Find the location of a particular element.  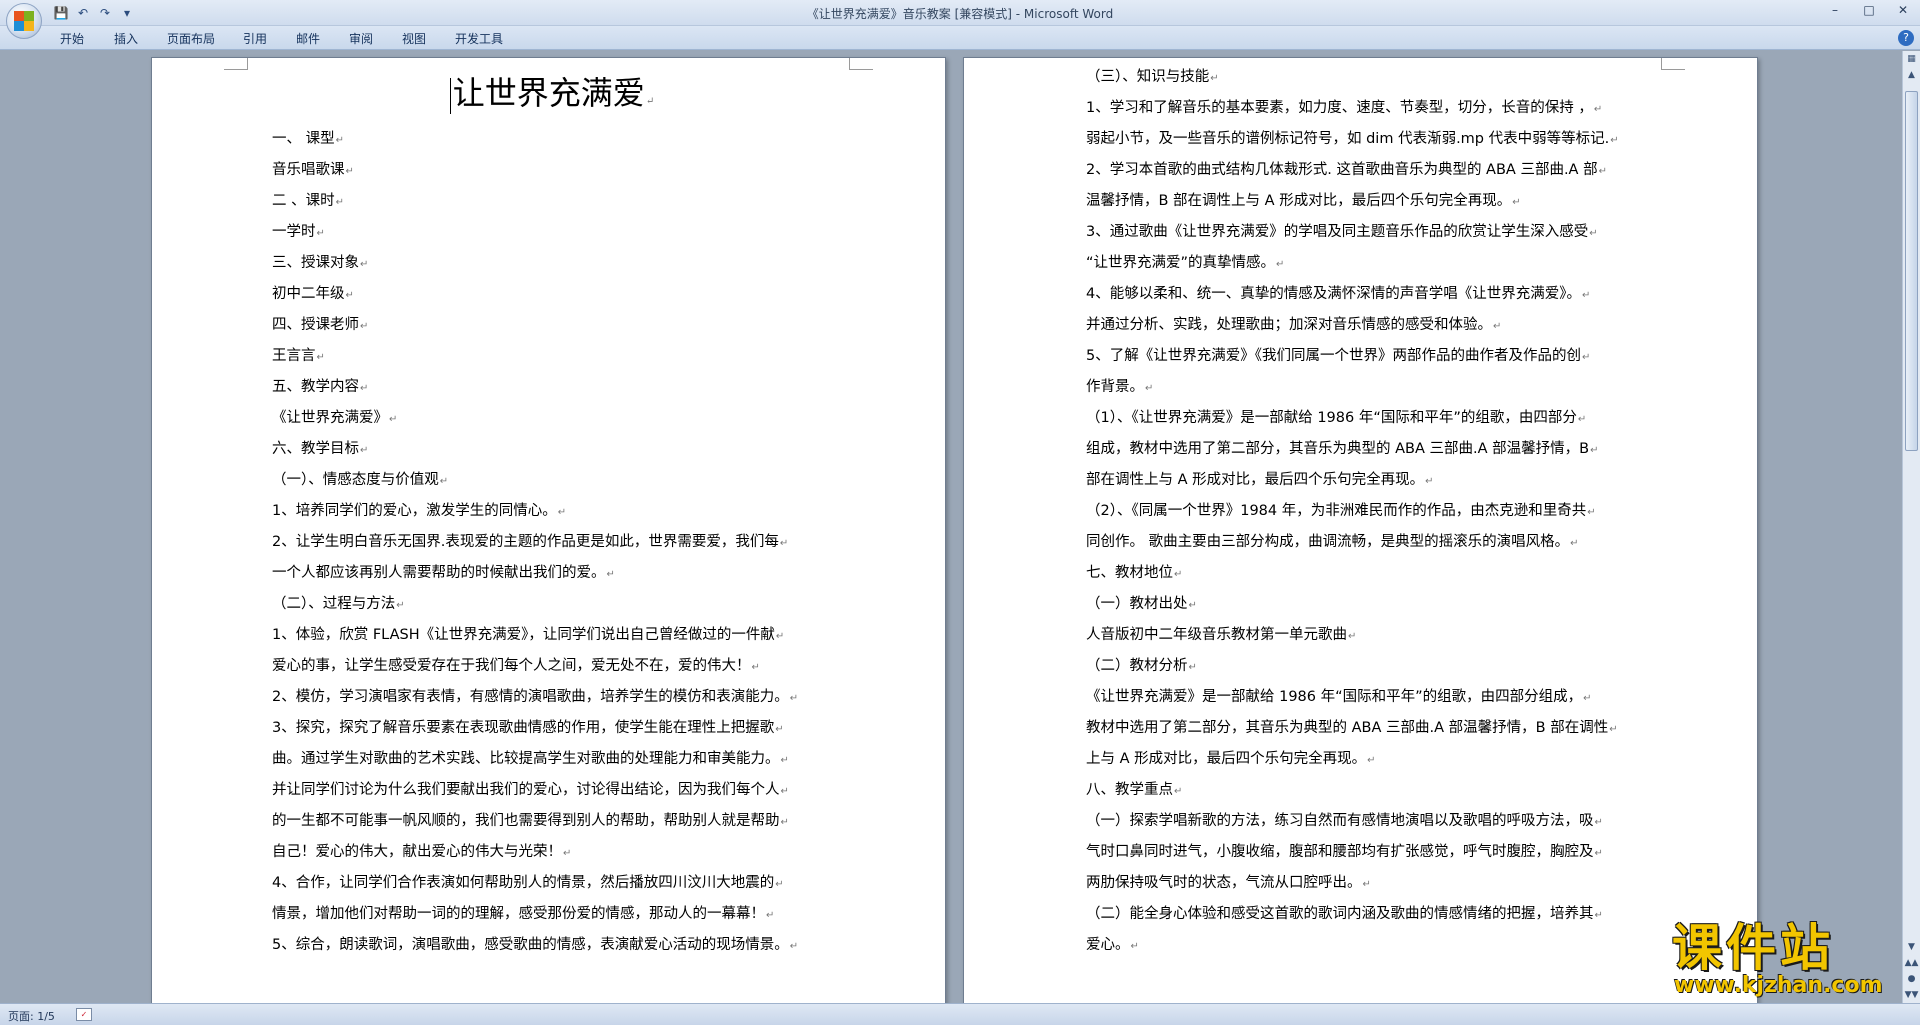

paragraph-line: 一、 课型↵ is located at coordinates (552, 139).